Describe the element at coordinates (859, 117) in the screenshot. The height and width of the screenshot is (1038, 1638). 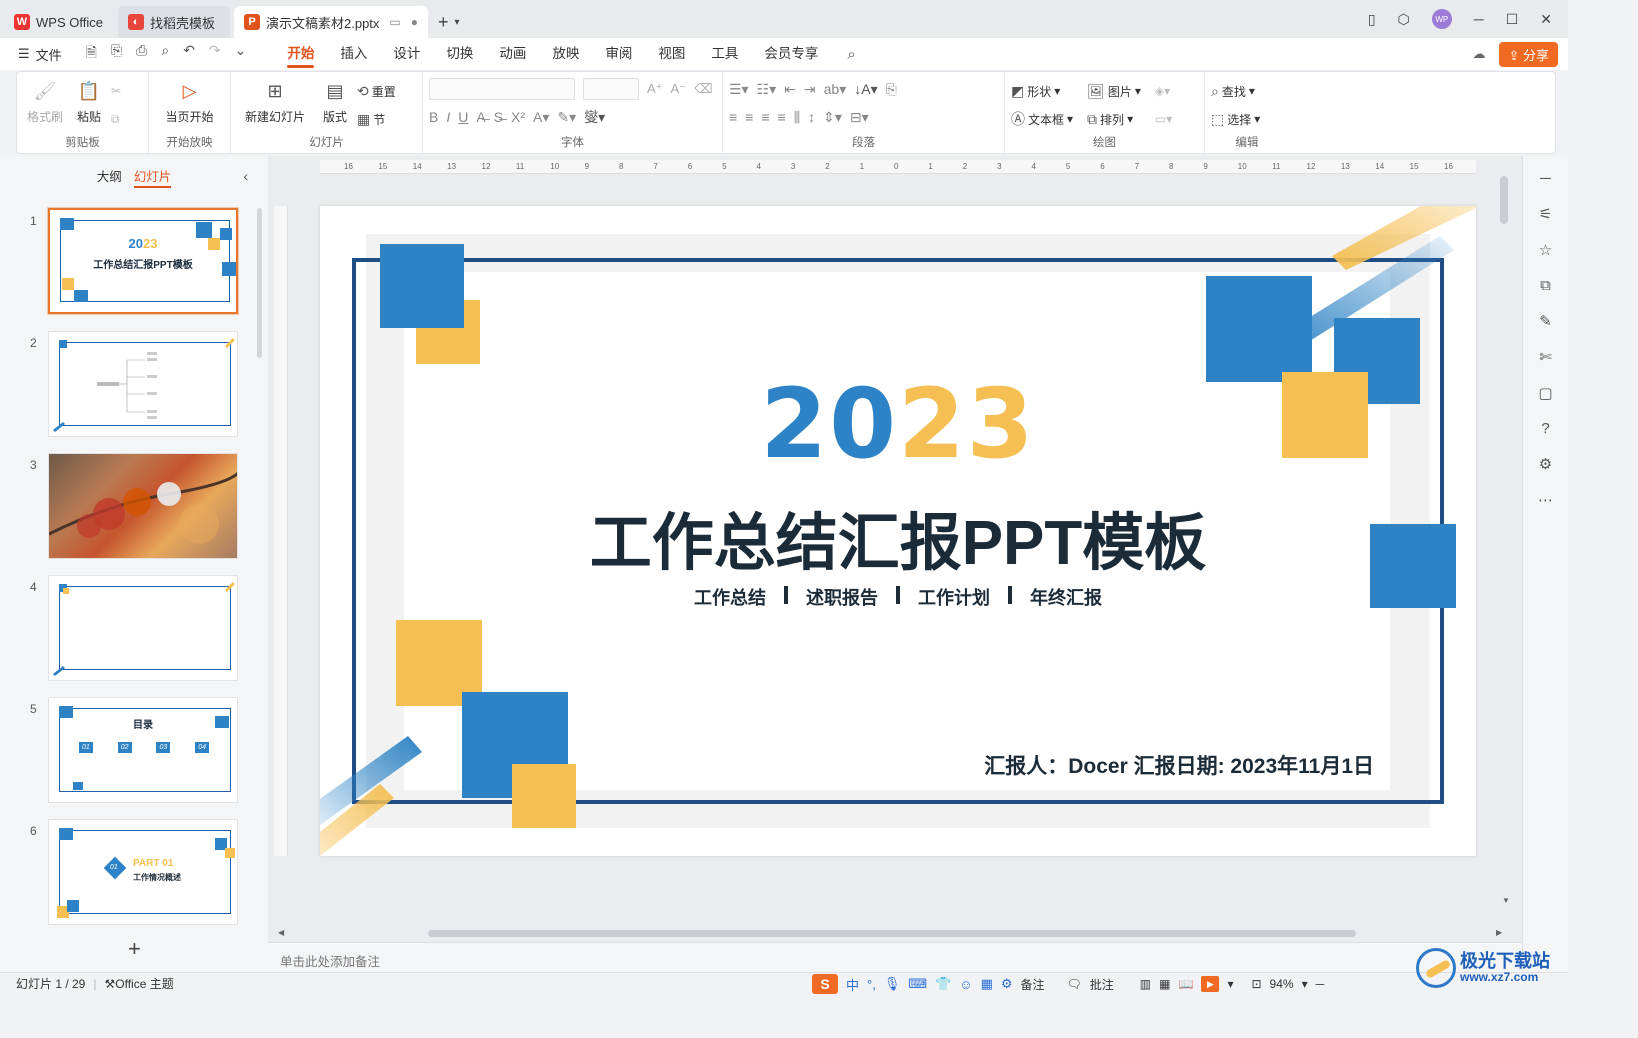
I see `align-text-icon: ⊟▾` at that location.